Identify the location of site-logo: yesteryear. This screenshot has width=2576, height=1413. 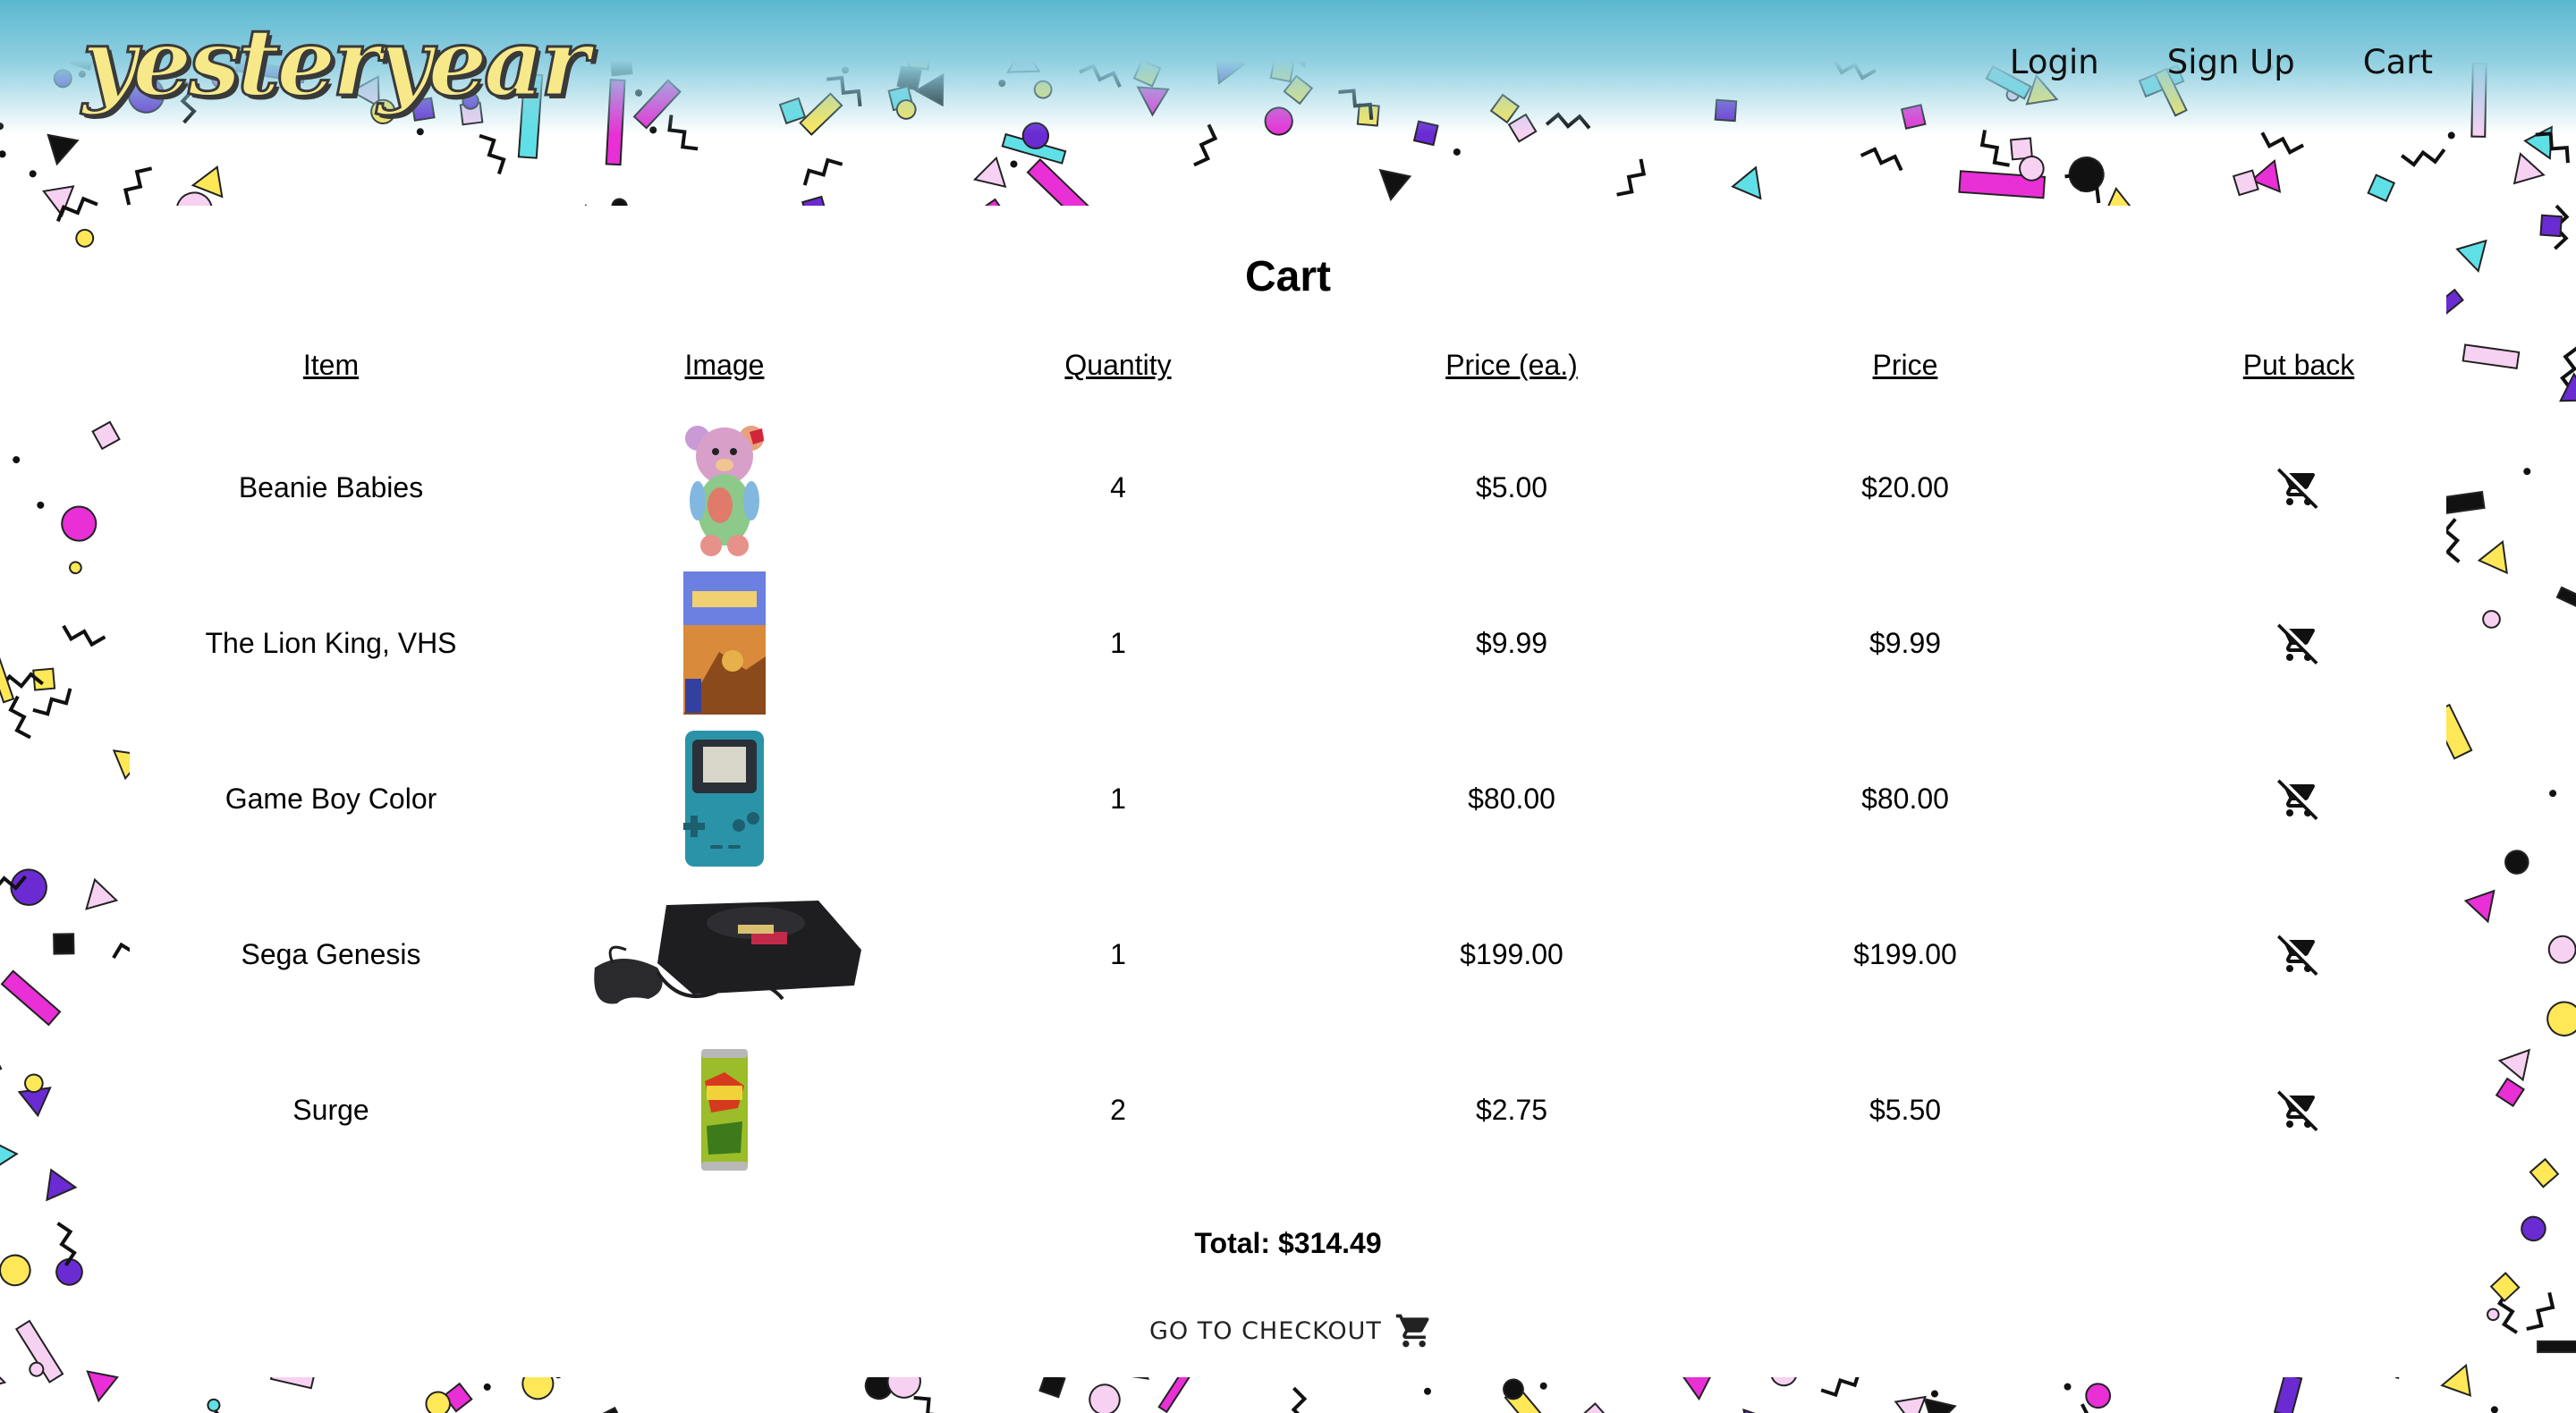
(336, 62).